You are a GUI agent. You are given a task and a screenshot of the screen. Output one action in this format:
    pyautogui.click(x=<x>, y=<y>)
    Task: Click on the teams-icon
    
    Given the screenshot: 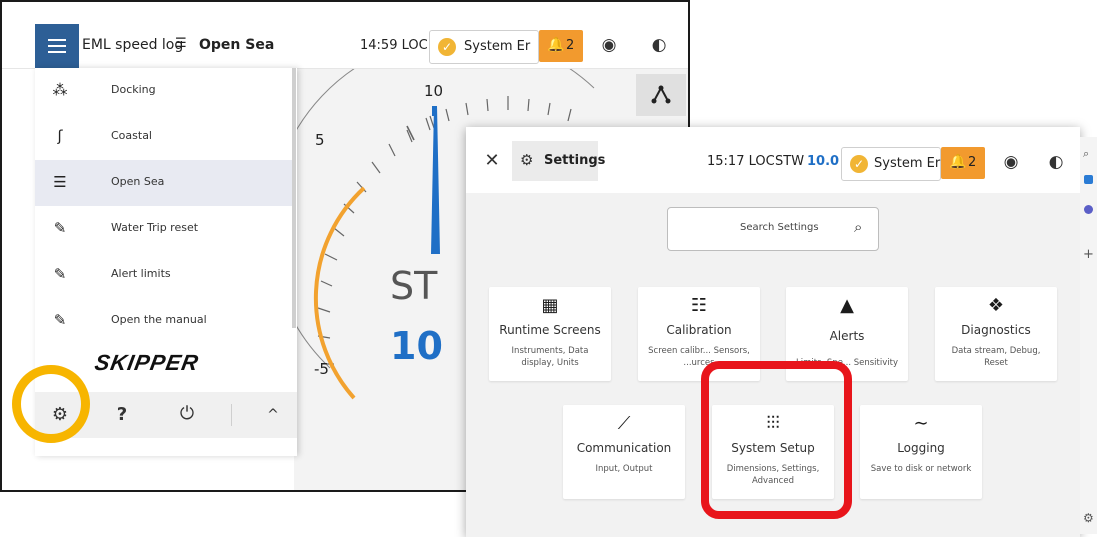 What is the action you would take?
    pyautogui.click(x=1088, y=209)
    